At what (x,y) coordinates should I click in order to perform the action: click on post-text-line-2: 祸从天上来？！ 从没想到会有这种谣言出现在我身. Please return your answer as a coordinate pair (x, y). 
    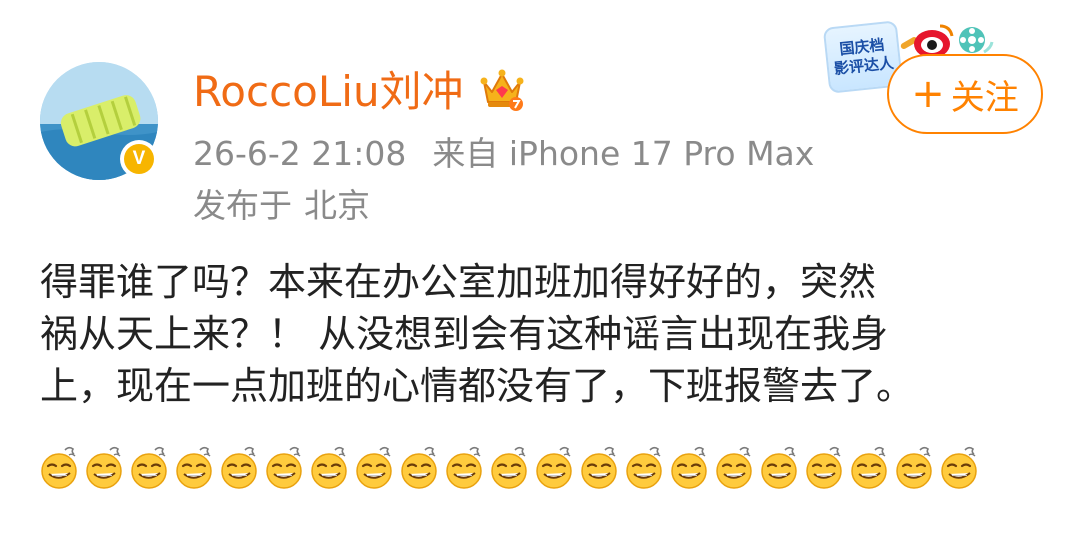
    Looking at the image, I should click on (464, 334).